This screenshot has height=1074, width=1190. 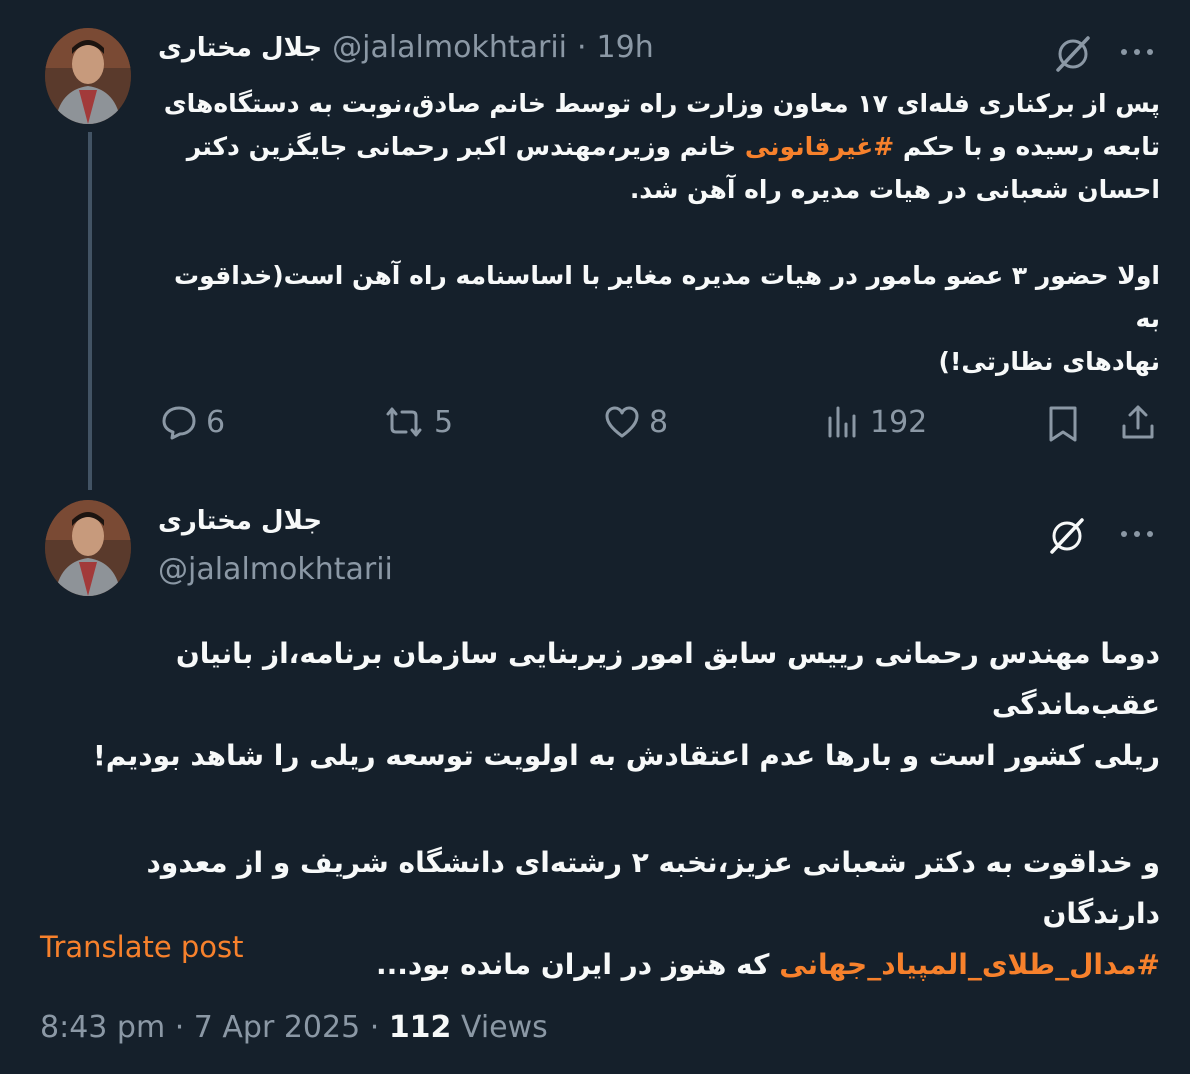 I want to click on like-count: 8, so click(x=659, y=422).